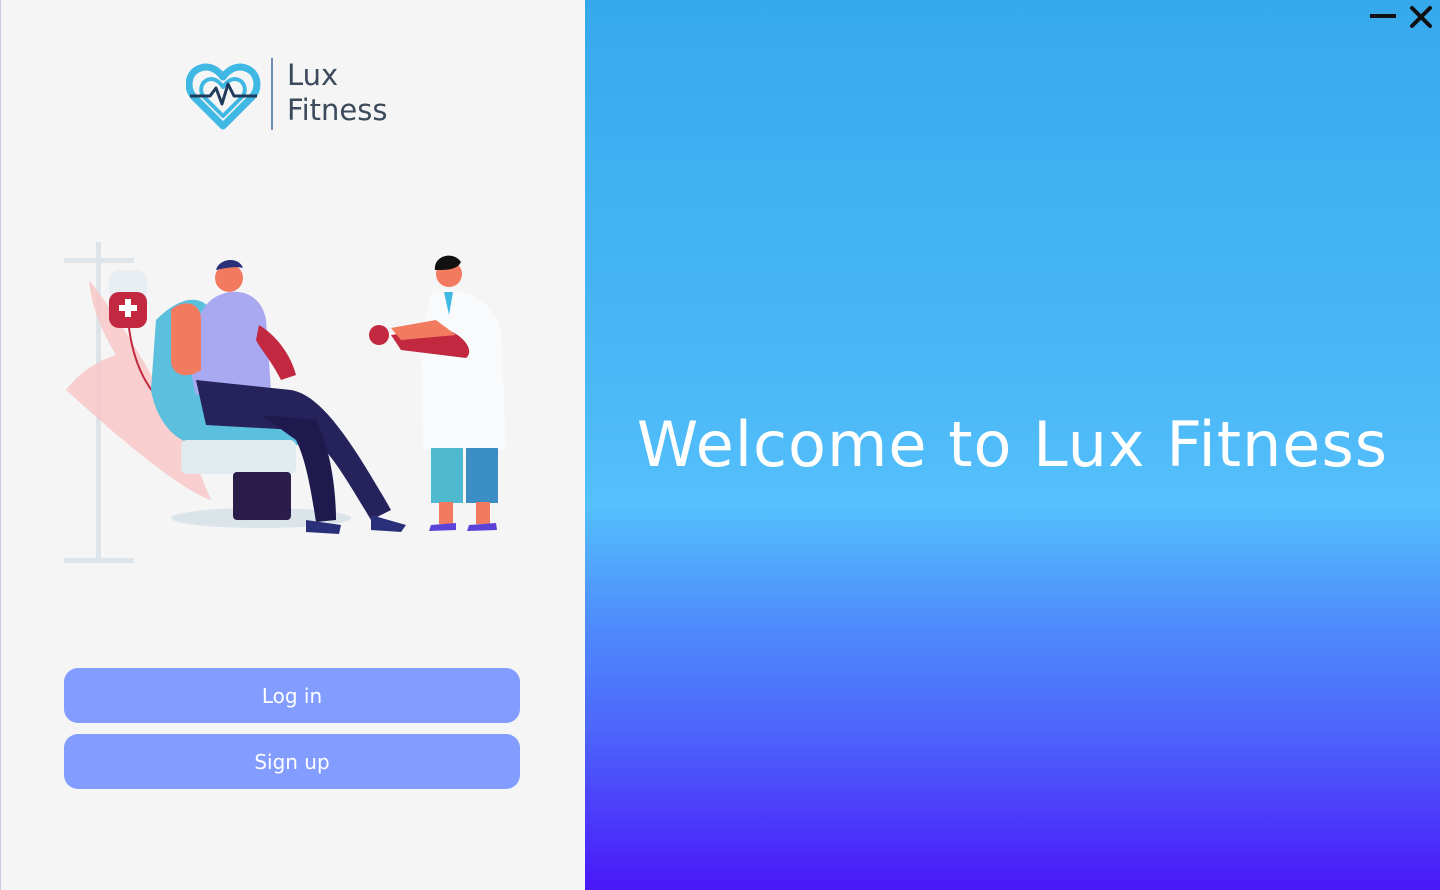 This screenshot has height=890, width=1440. I want to click on brand-line-2: Fitness, so click(337, 110).